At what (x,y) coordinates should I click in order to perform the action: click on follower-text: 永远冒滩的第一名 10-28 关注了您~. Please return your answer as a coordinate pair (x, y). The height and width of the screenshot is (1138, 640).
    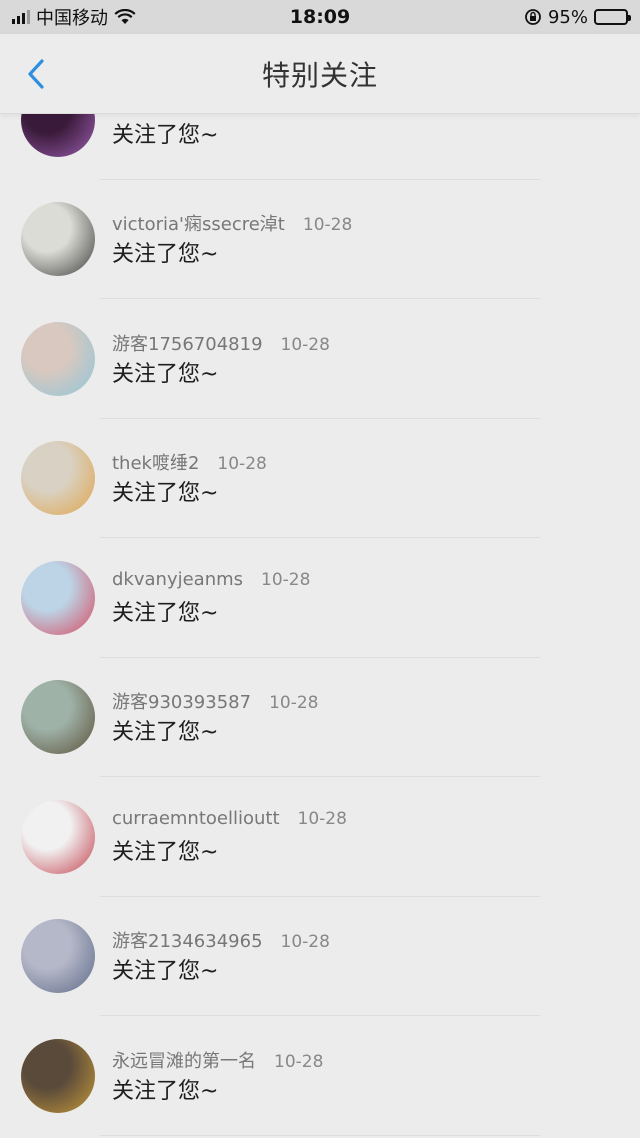
    Looking at the image, I should click on (217, 1076).